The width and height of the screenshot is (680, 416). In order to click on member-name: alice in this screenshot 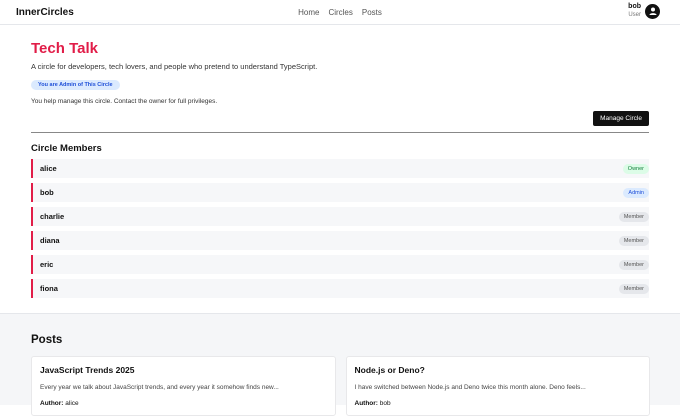, I will do `click(48, 168)`.